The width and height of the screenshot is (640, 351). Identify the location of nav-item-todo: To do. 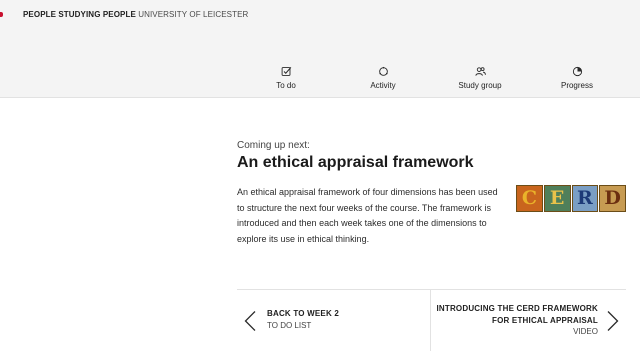
(286, 78).